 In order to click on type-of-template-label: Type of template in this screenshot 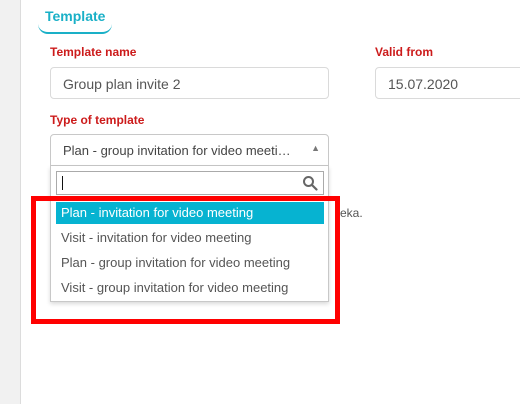, I will do `click(97, 120)`.